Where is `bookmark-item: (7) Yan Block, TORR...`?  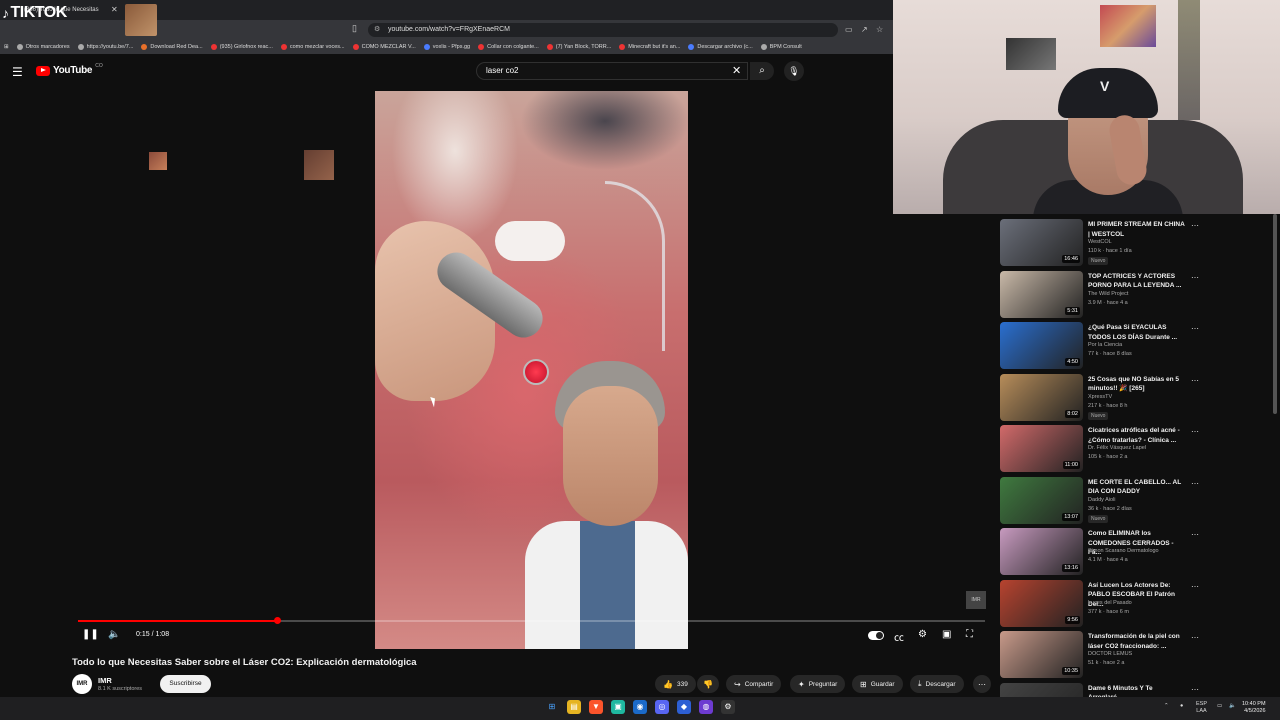 bookmark-item: (7) Yan Block, TORR... is located at coordinates (578, 47).